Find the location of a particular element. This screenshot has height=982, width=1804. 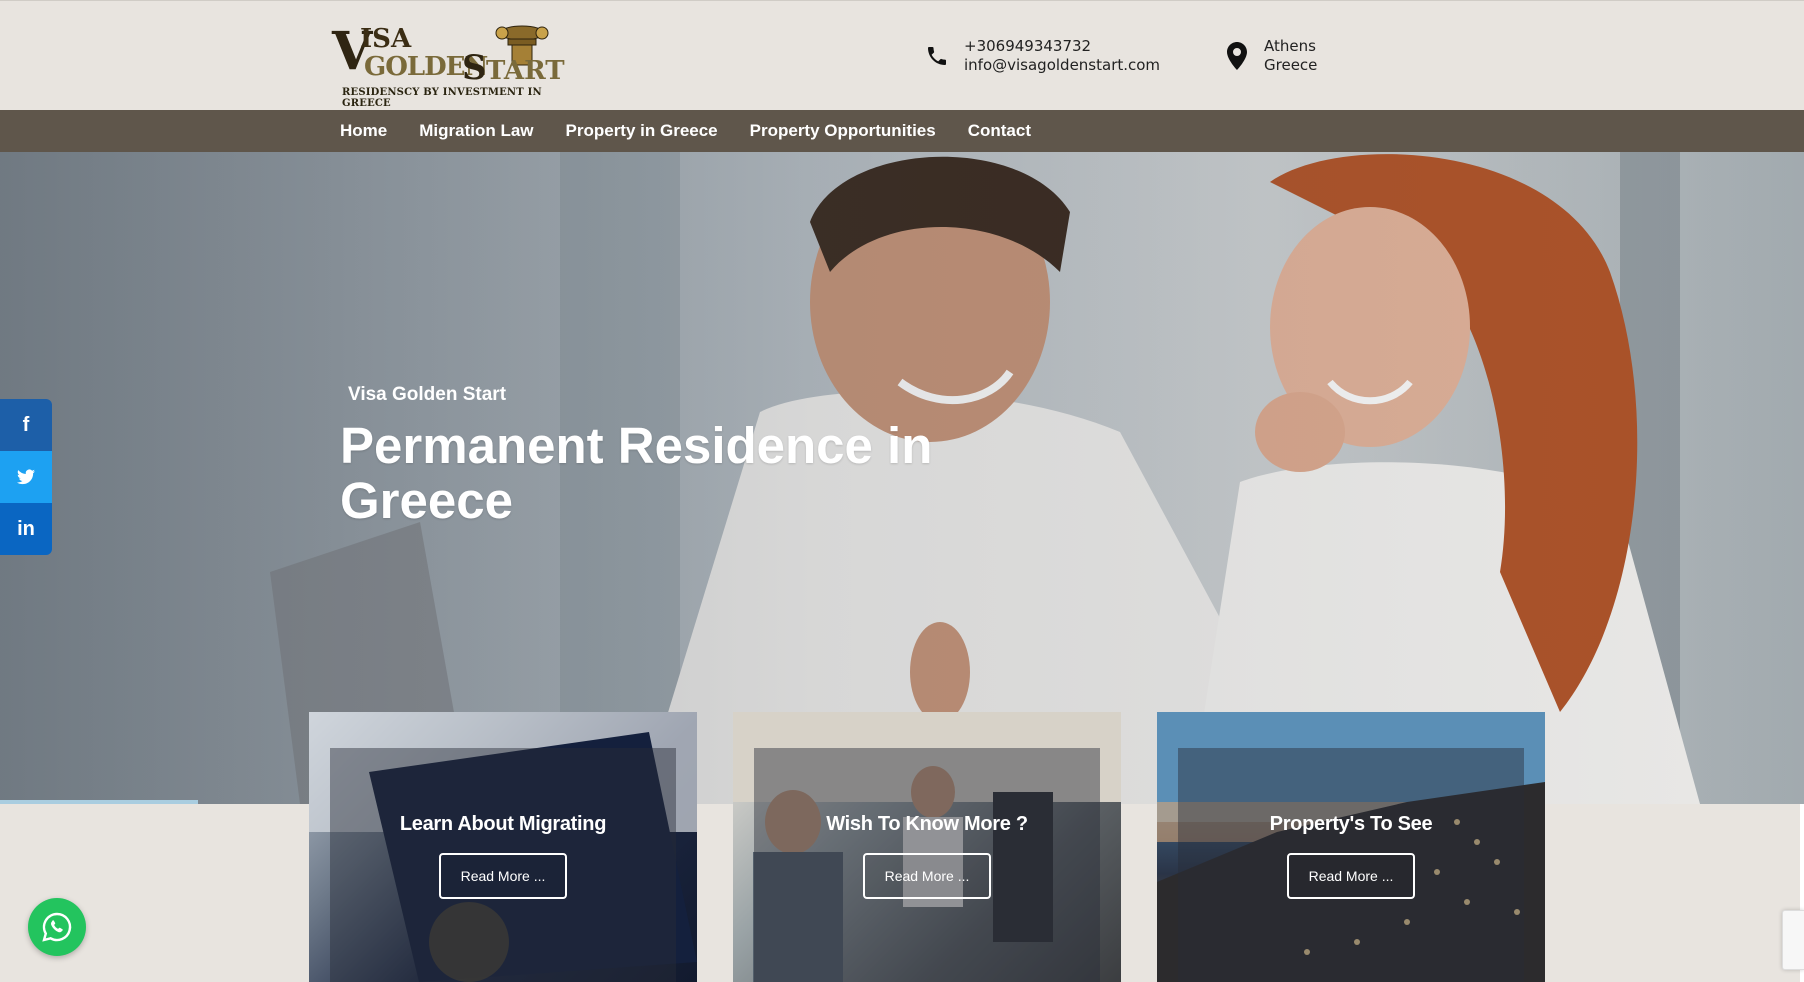

twitter-share-button is located at coordinates (26, 477).